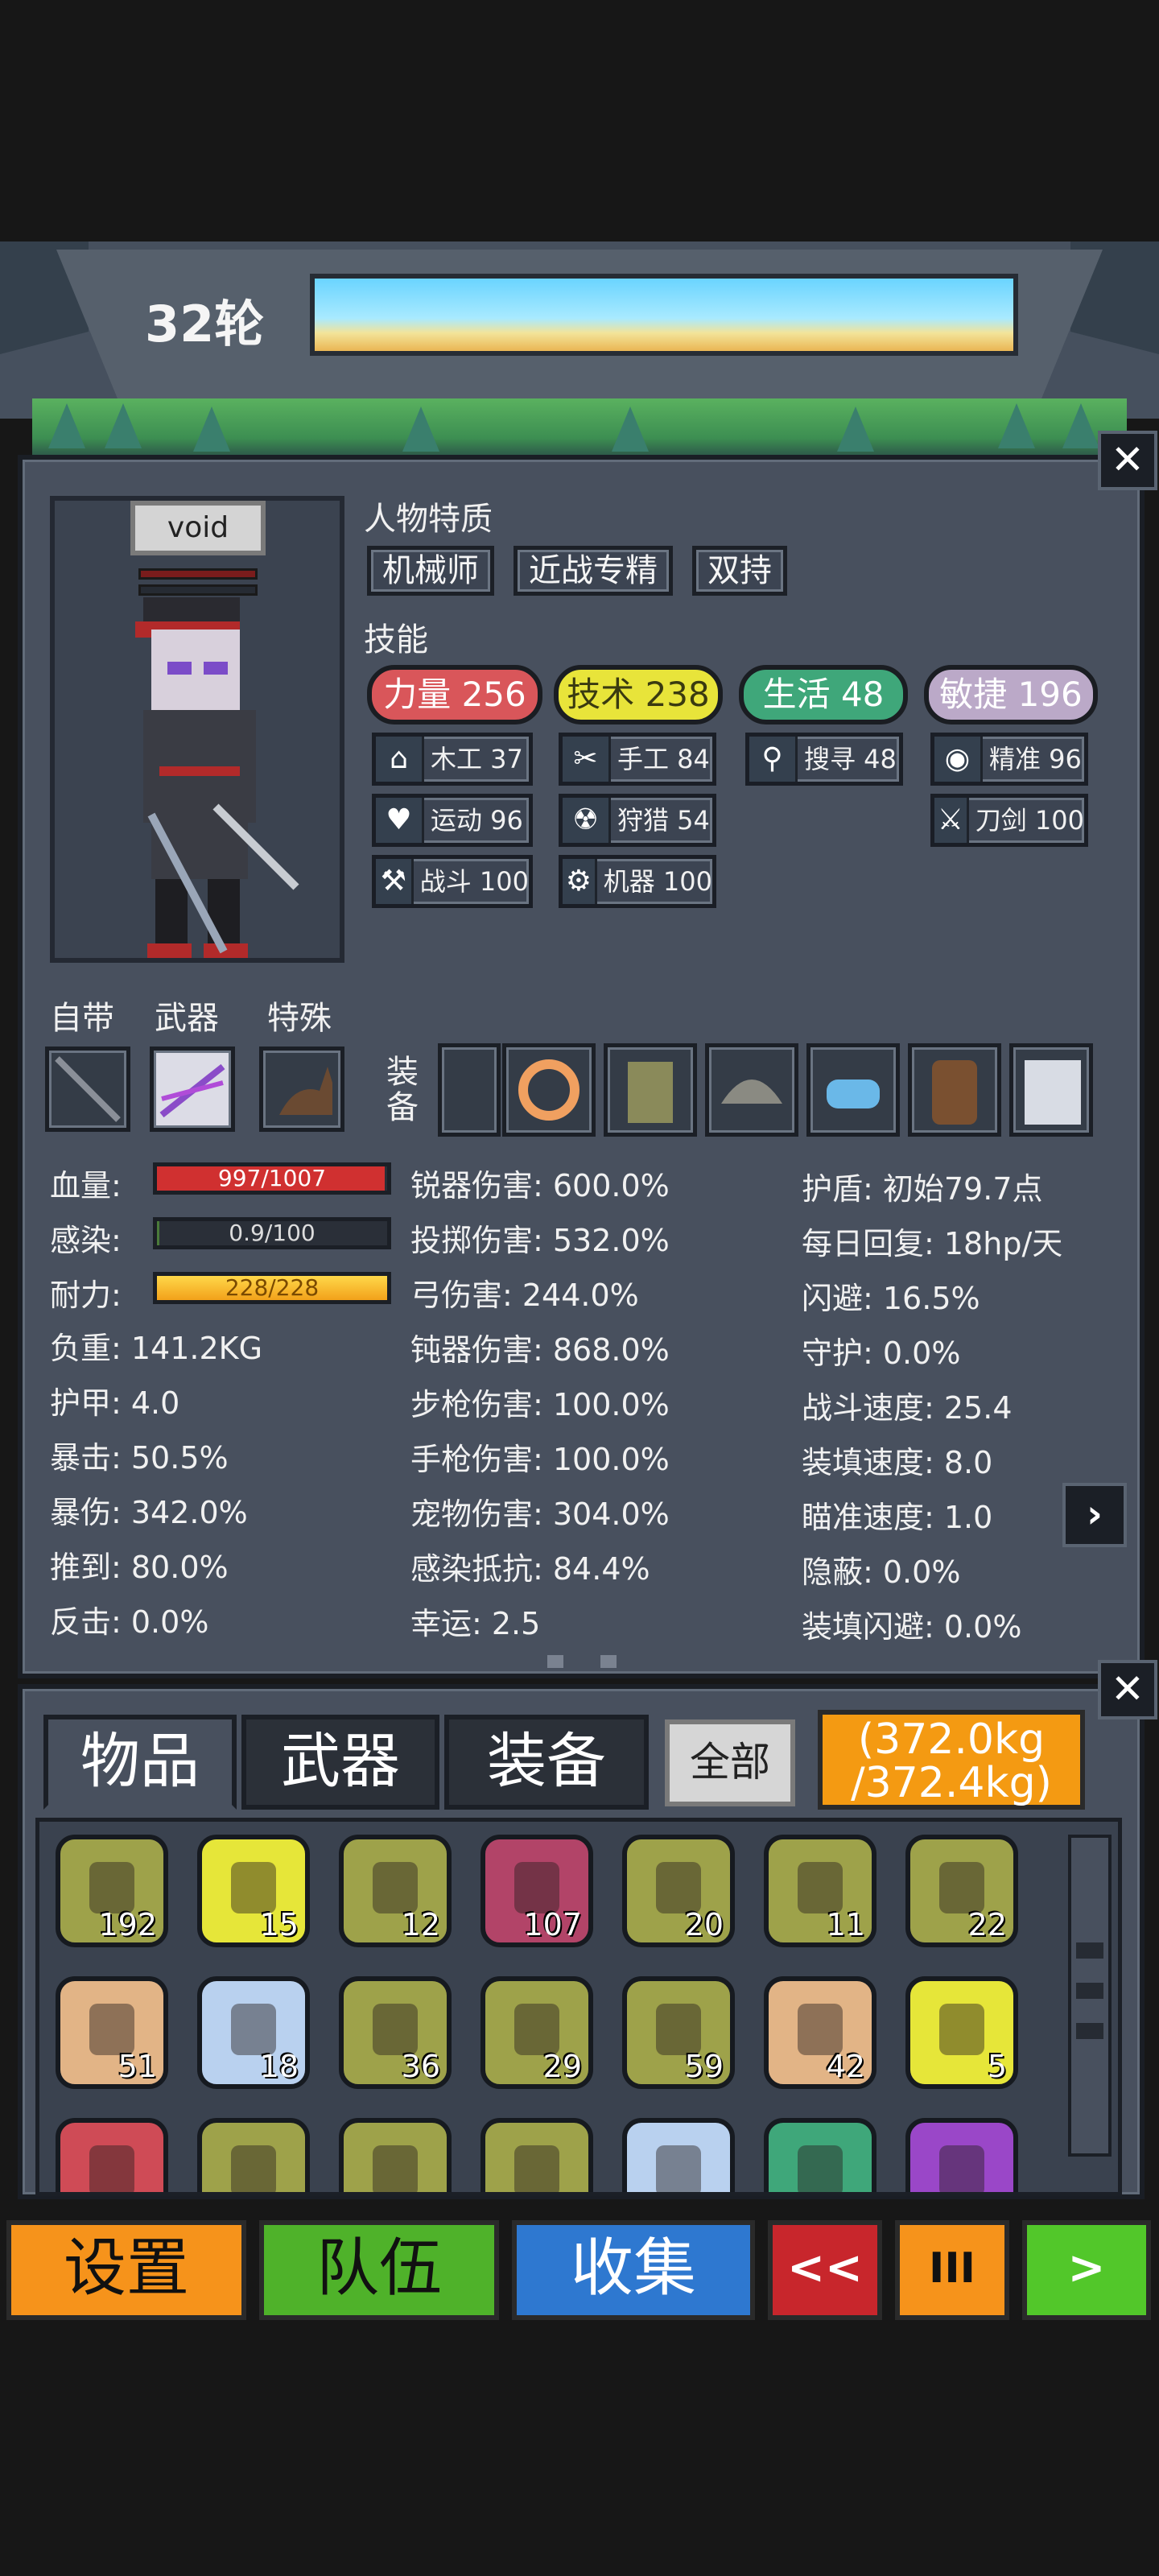 The image size is (1159, 2576). What do you see at coordinates (824, 759) in the screenshot?
I see `skill-searching: ⚲ 搜寻 48` at bounding box center [824, 759].